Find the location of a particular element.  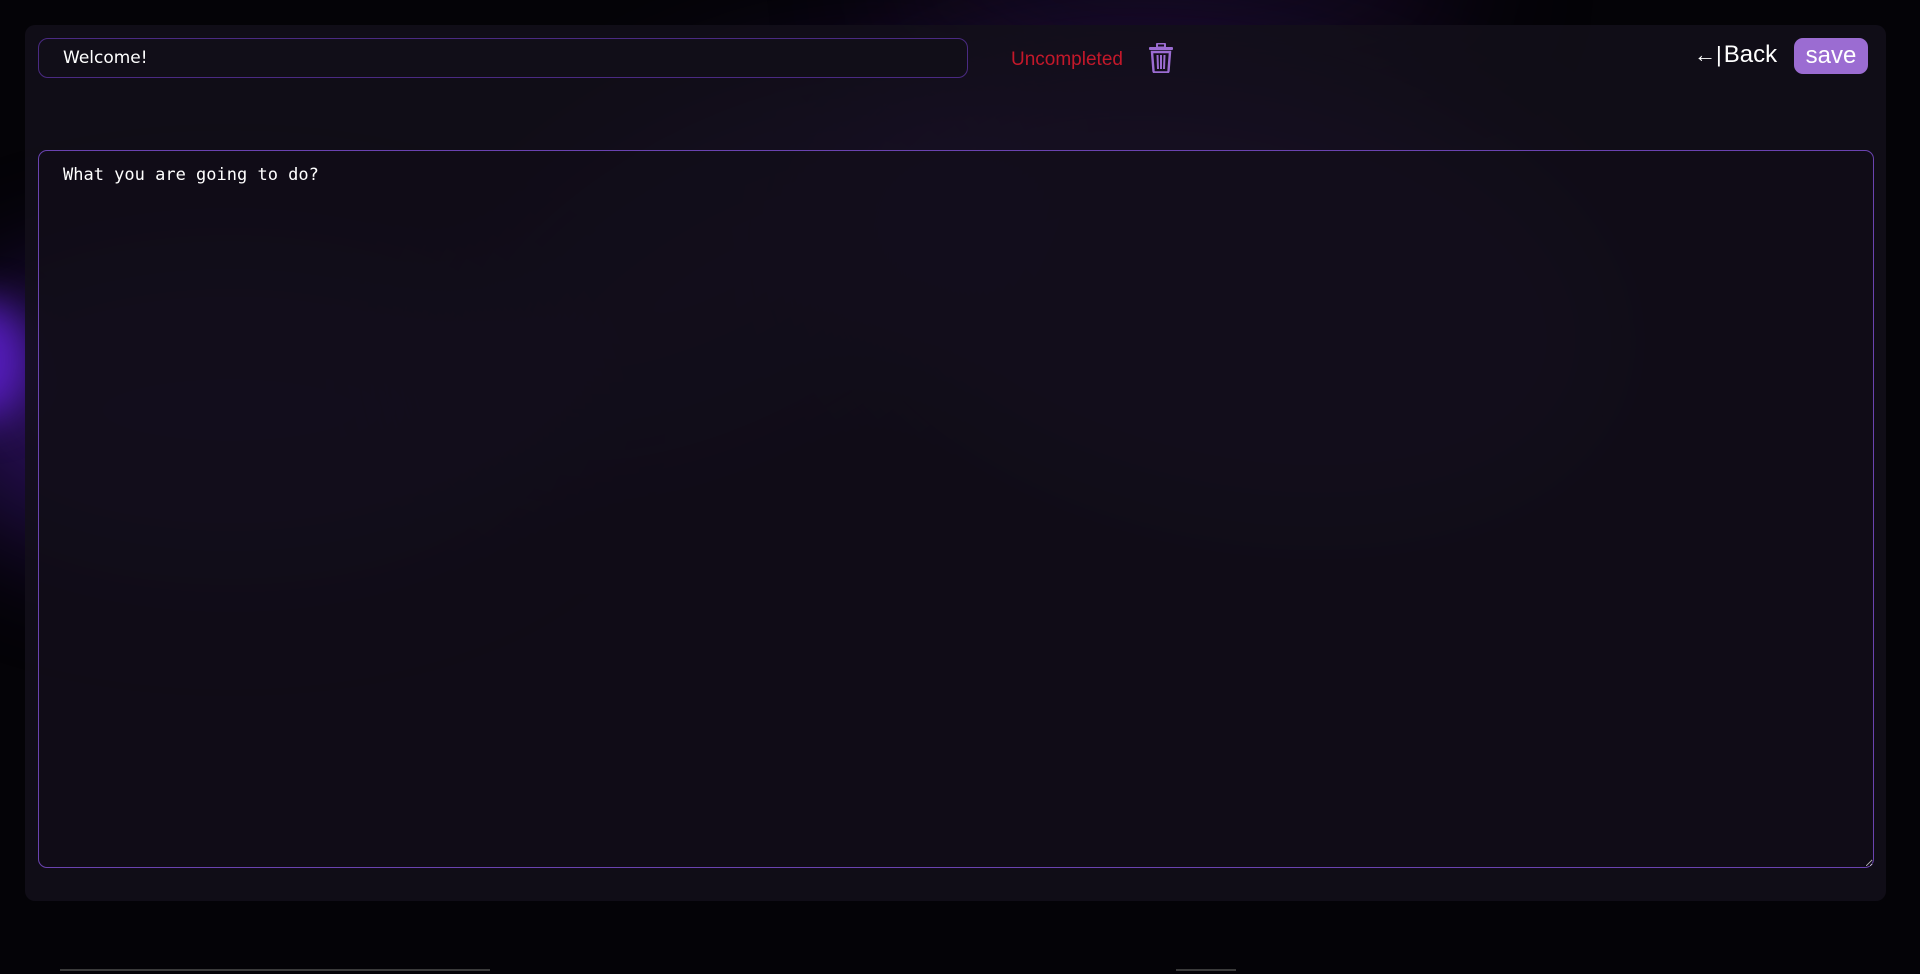

back-label: Back is located at coordinates (1750, 54).